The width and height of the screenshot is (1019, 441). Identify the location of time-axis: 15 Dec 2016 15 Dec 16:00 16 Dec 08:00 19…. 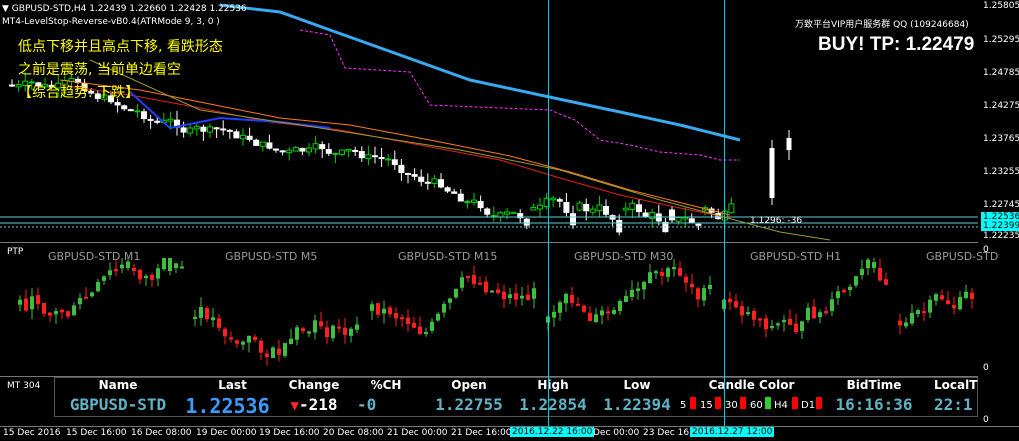
(509, 433).